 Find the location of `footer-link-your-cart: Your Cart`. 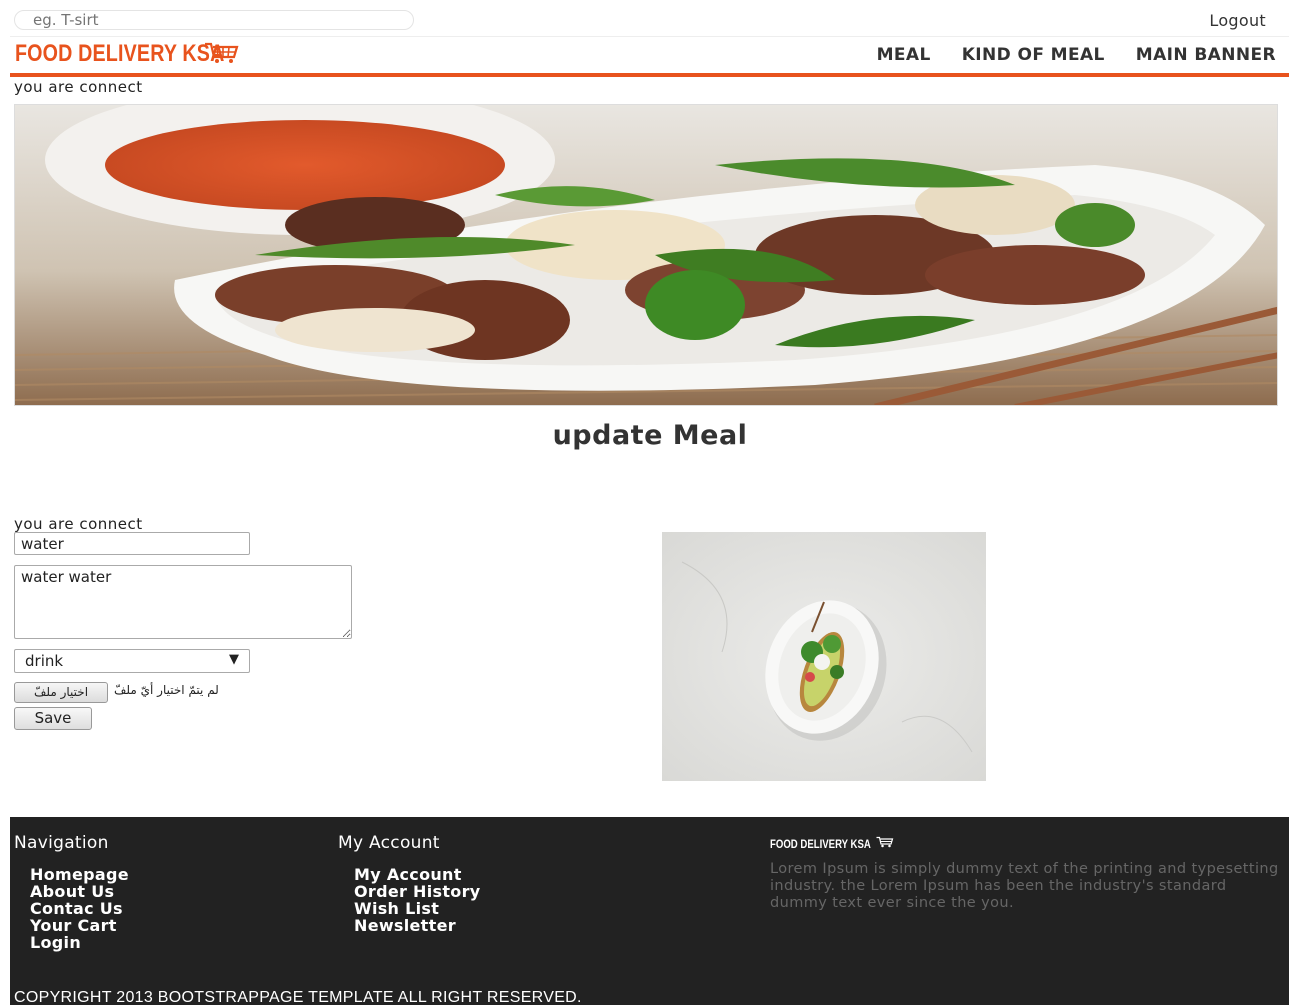

footer-link-your-cart: Your Cart is located at coordinates (79, 925).